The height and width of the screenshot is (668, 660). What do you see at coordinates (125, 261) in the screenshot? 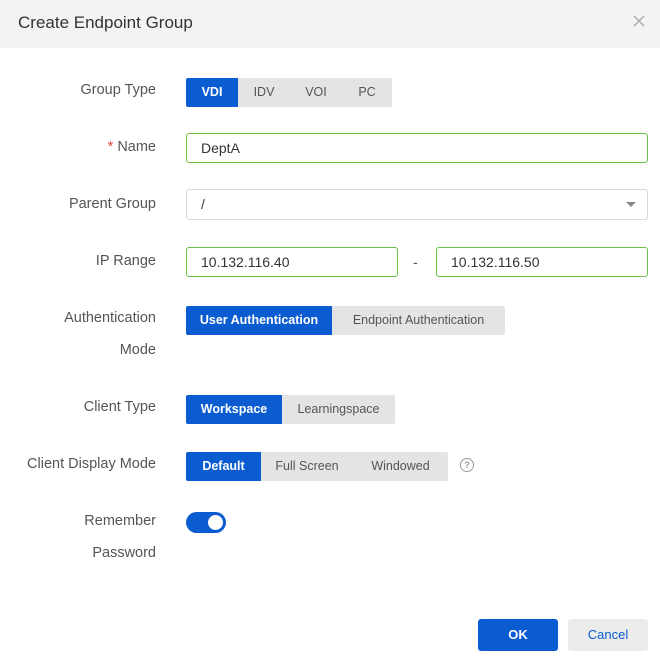
I see `ip-range-label: IP Range` at bounding box center [125, 261].